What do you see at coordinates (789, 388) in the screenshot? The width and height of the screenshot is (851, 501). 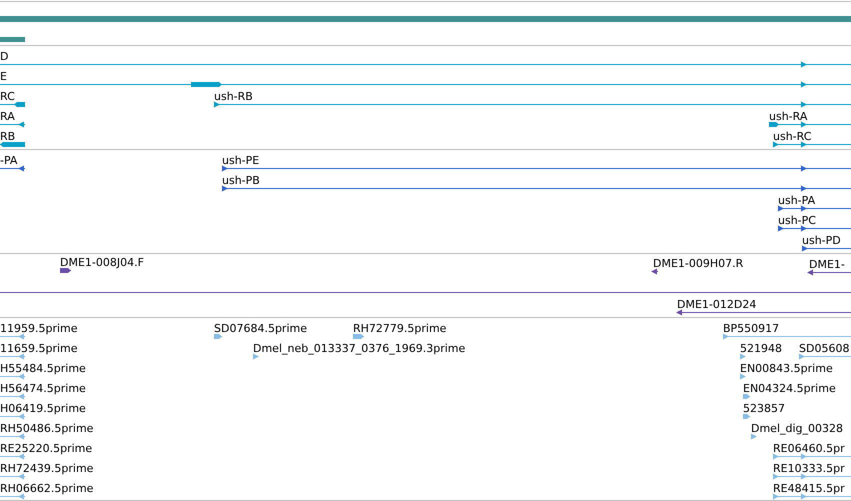 I see `feature-label: EN04324.5prime` at bounding box center [789, 388].